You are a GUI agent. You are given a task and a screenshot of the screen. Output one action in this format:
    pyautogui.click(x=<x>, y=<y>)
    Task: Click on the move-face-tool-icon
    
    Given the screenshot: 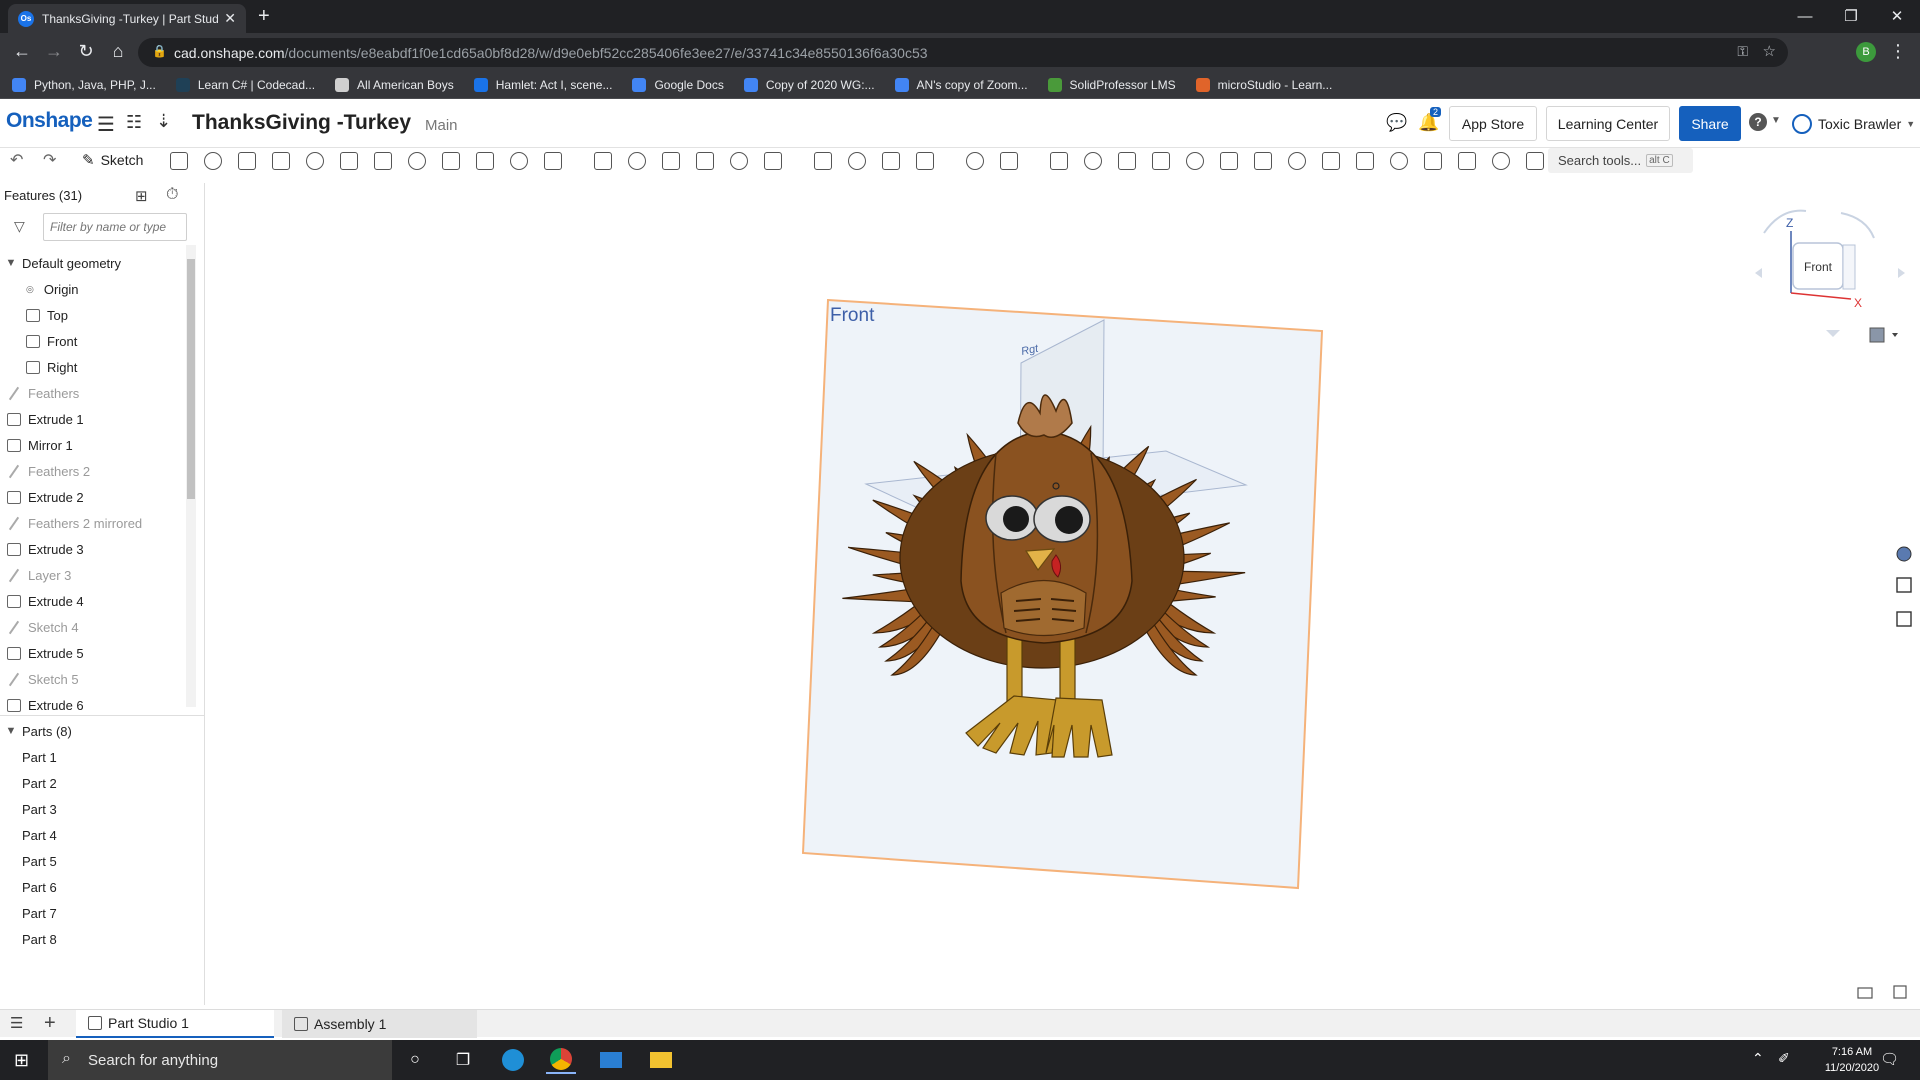 What is the action you would take?
    pyautogui.click(x=857, y=161)
    